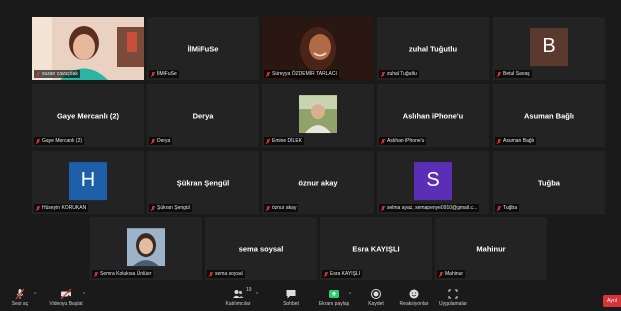  I want to click on participant-name: Asuman Bağlı, so click(519, 141).